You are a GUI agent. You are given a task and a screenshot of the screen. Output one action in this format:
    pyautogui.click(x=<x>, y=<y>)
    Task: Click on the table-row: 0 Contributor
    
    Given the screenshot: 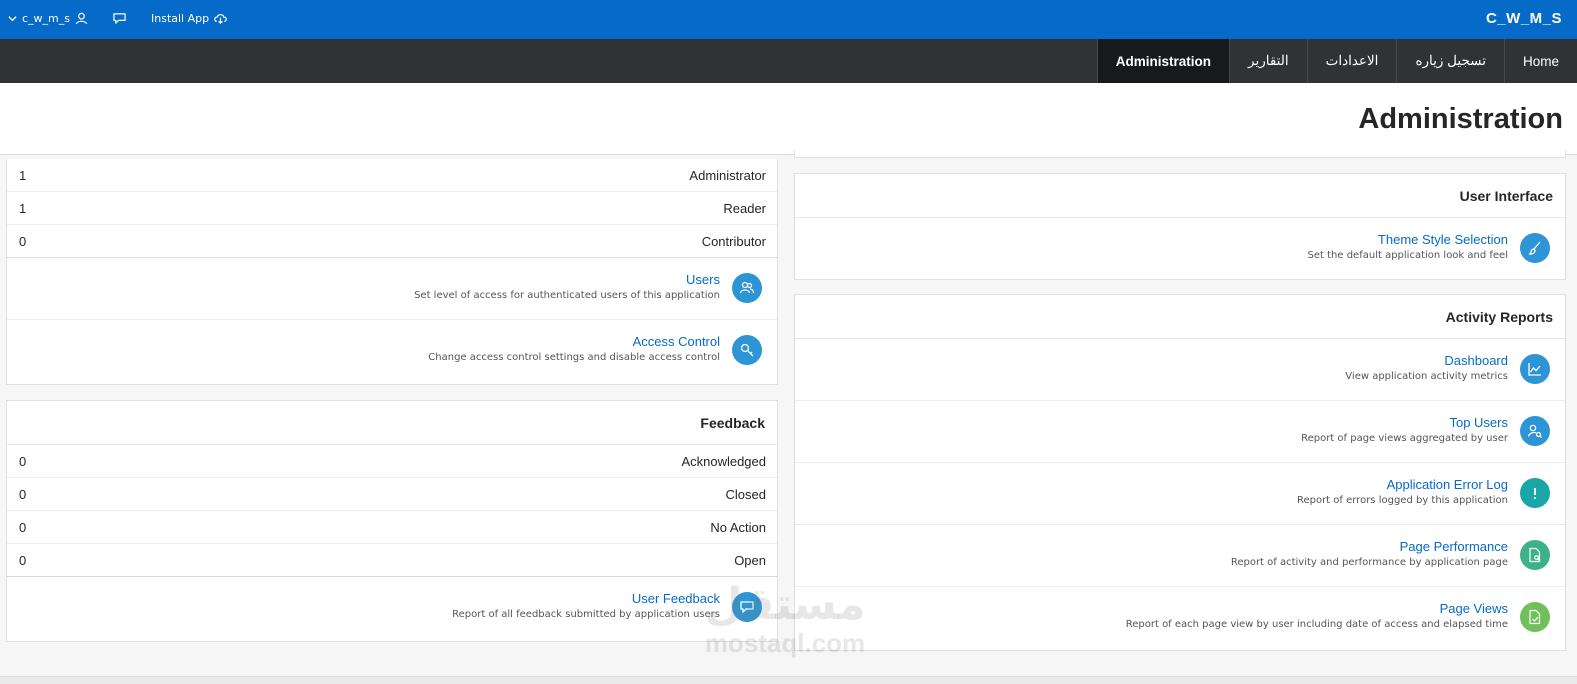 What is the action you would take?
    pyautogui.click(x=392, y=241)
    